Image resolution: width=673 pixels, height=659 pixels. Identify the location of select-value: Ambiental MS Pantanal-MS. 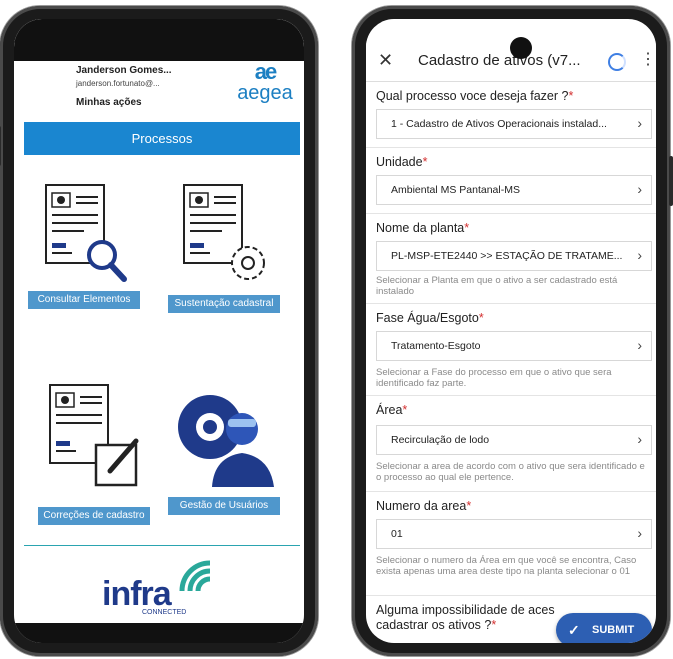
(455, 190).